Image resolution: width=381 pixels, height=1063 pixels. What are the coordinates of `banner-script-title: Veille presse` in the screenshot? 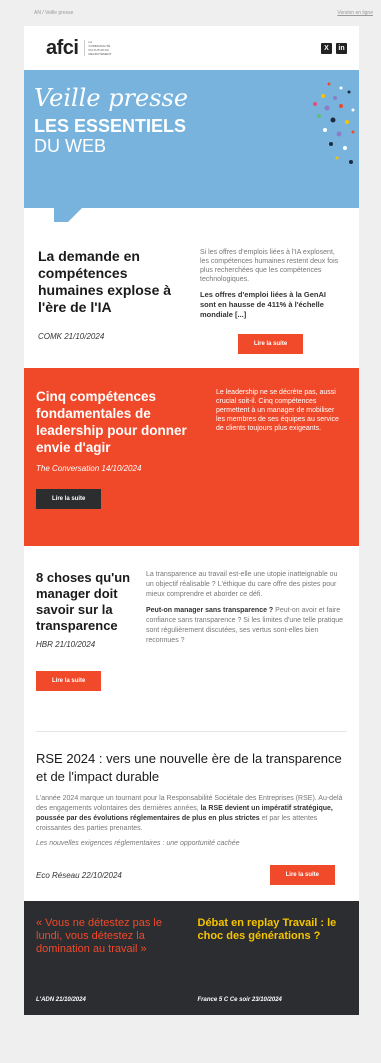 It's located at (111, 98).